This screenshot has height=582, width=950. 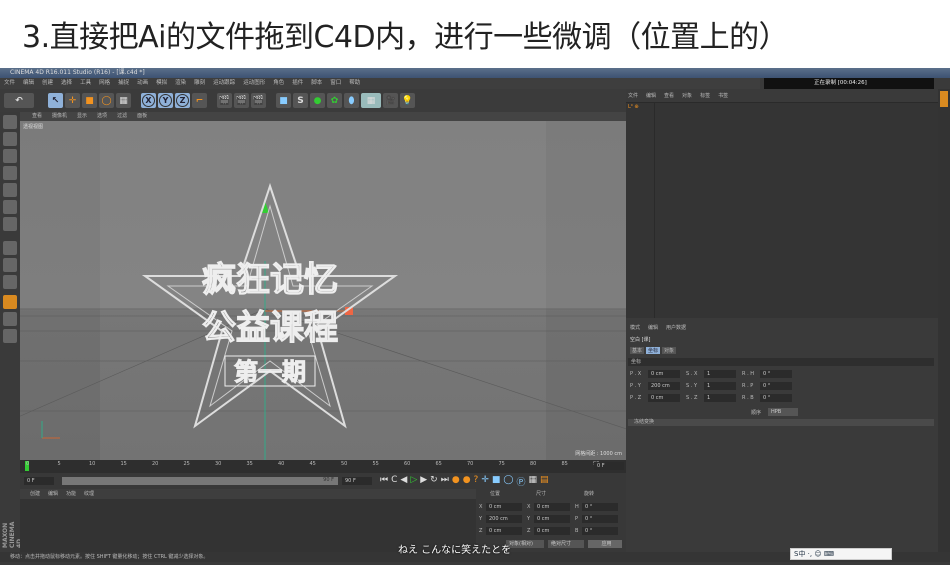 I want to click on key-param-icon: Ⓟ, so click(x=520, y=481).